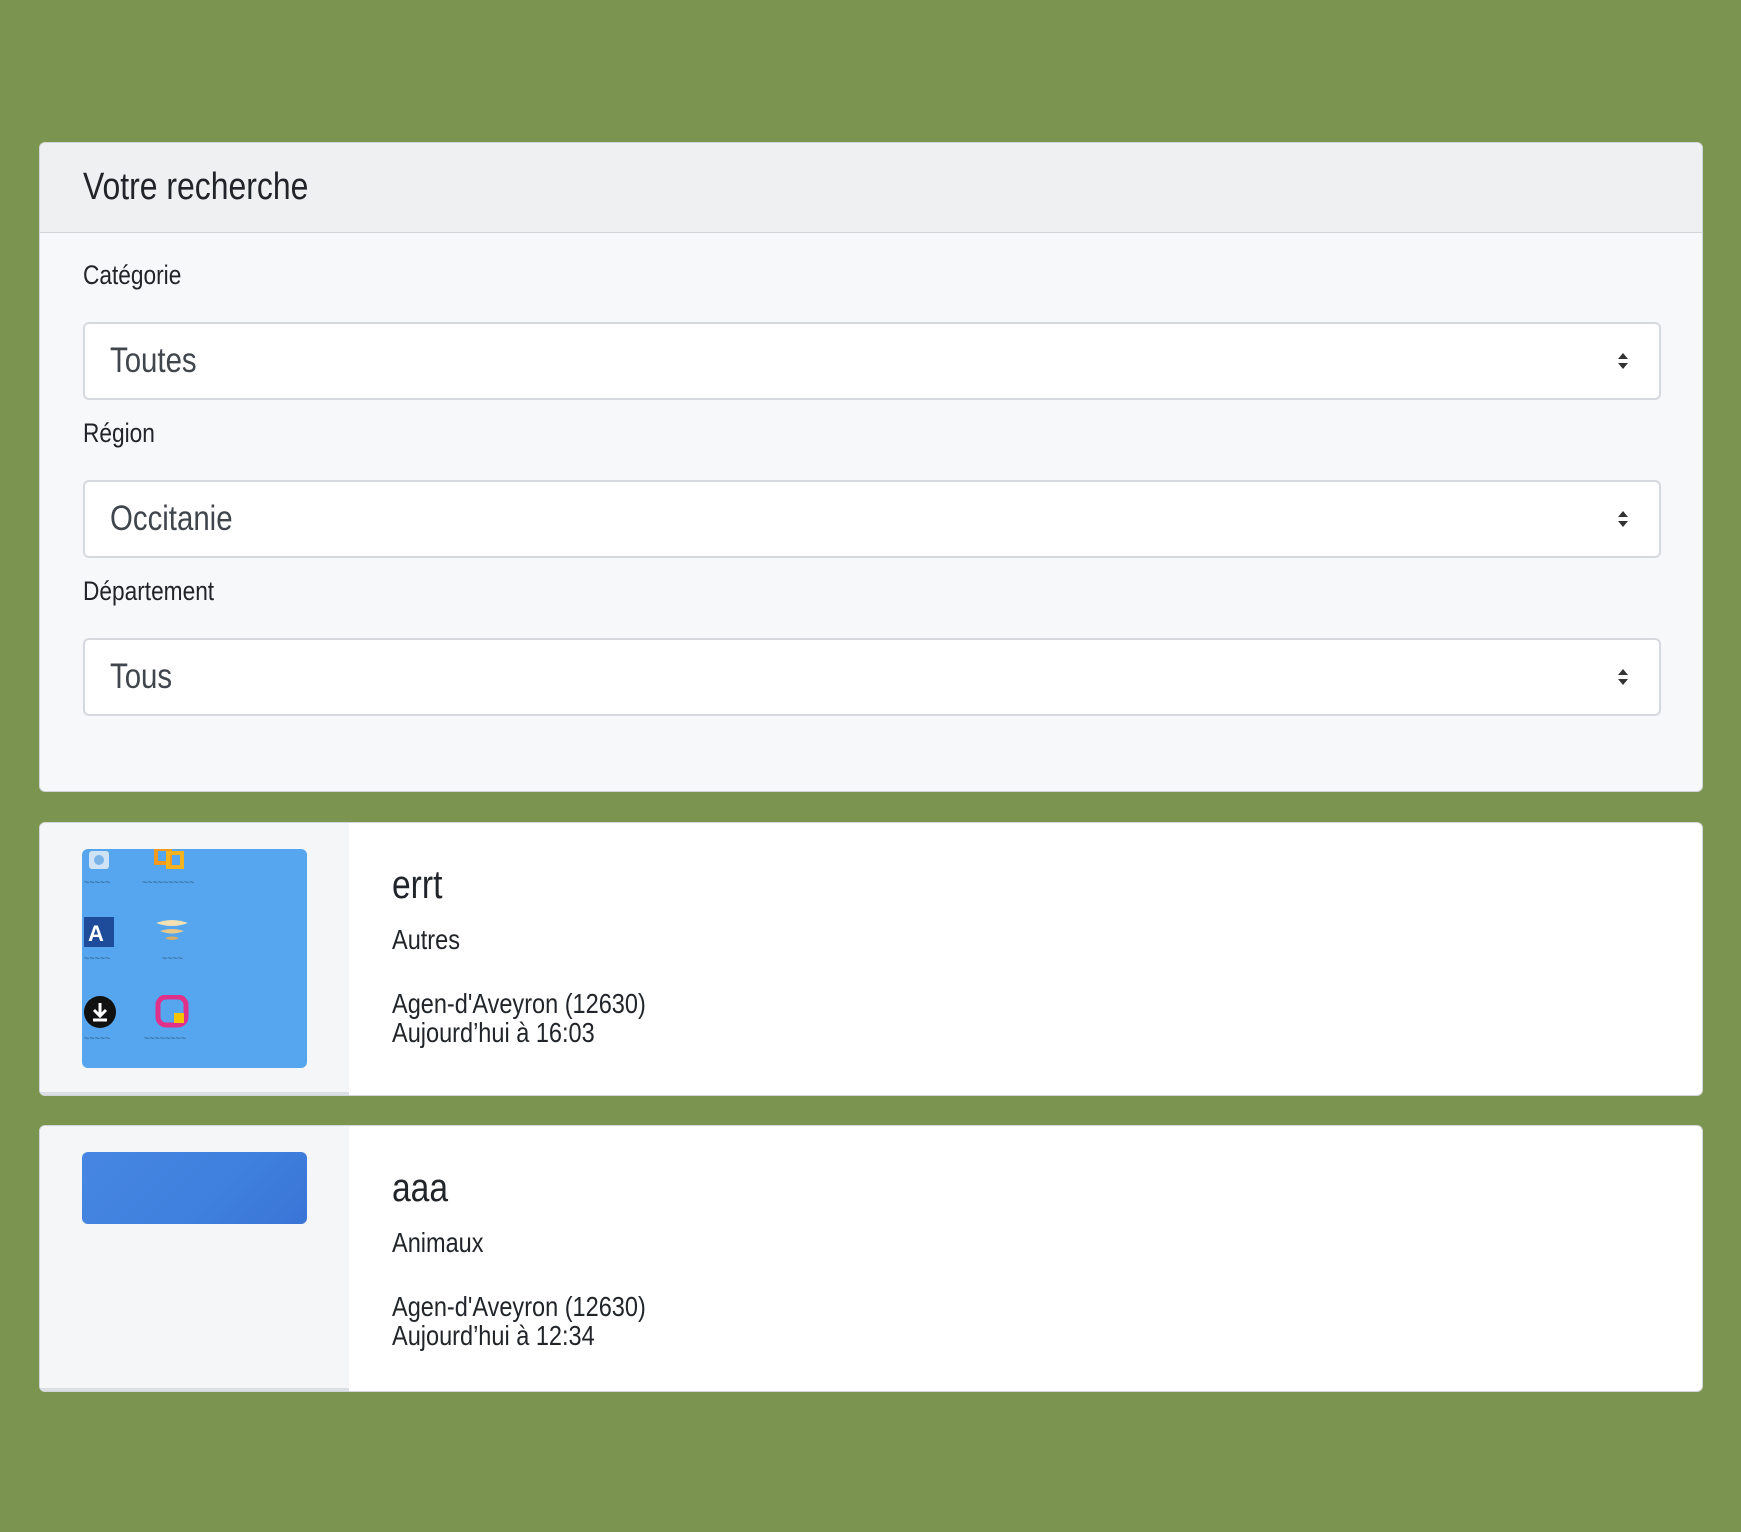 This screenshot has height=1532, width=1741. I want to click on search-header: Votre recherche, so click(871, 188).